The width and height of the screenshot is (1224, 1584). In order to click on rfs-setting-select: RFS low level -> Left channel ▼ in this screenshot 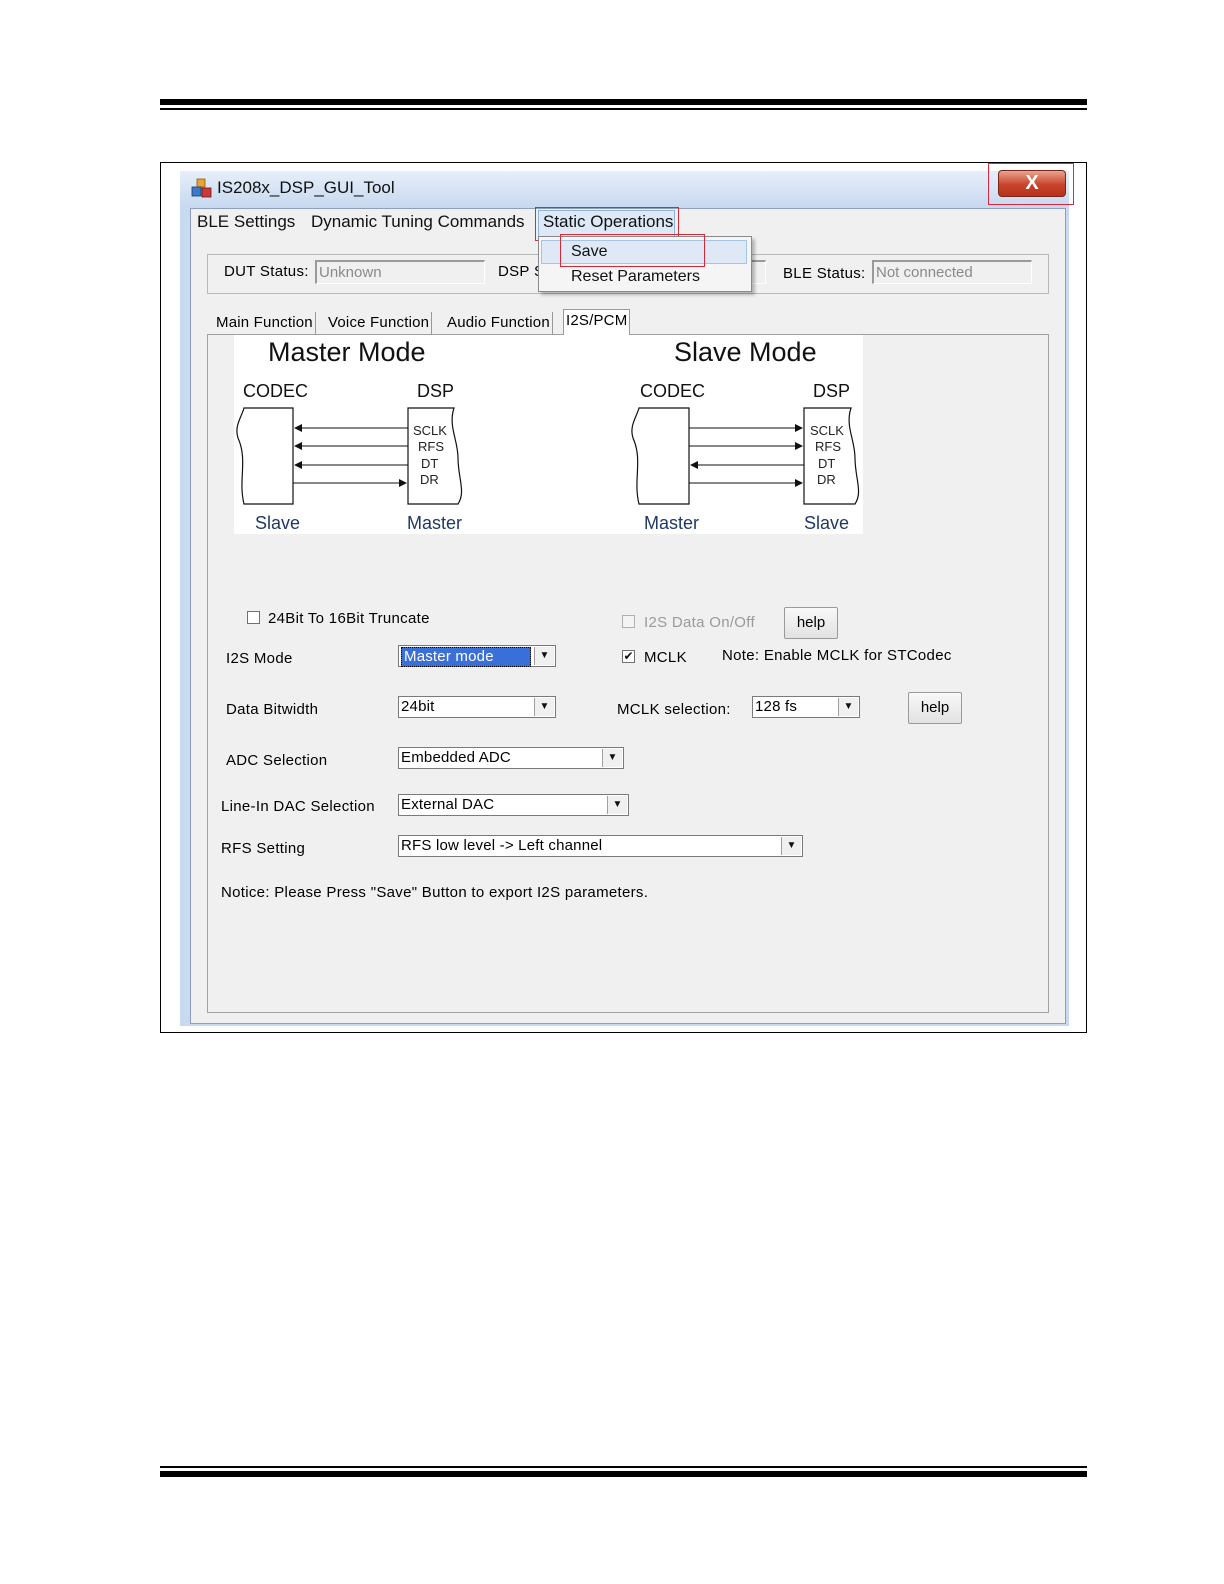, I will do `click(600, 846)`.